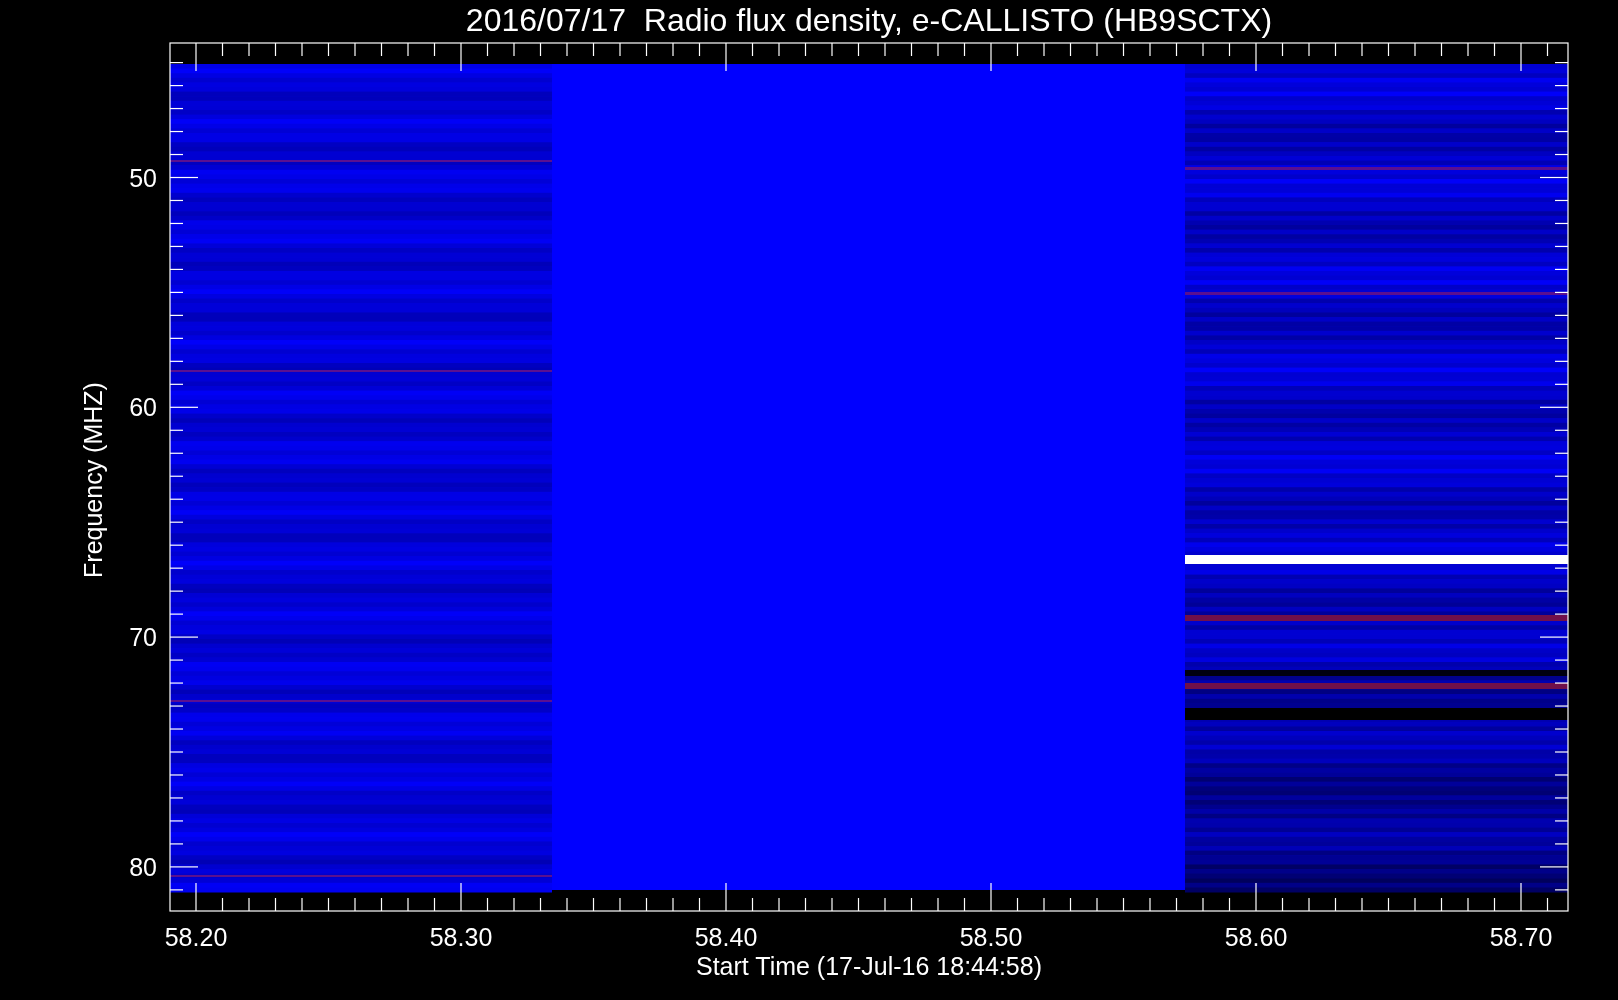  What do you see at coordinates (143, 637) in the screenshot?
I see `y-tick-label: 70` at bounding box center [143, 637].